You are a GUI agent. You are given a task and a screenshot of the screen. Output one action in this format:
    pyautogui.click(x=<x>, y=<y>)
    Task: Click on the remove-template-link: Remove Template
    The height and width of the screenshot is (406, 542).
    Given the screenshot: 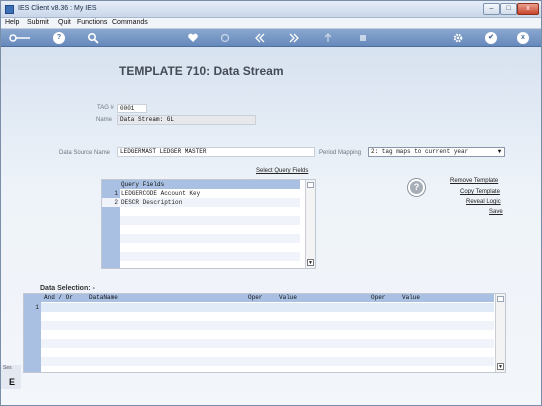 What is the action you would take?
    pyautogui.click(x=474, y=181)
    